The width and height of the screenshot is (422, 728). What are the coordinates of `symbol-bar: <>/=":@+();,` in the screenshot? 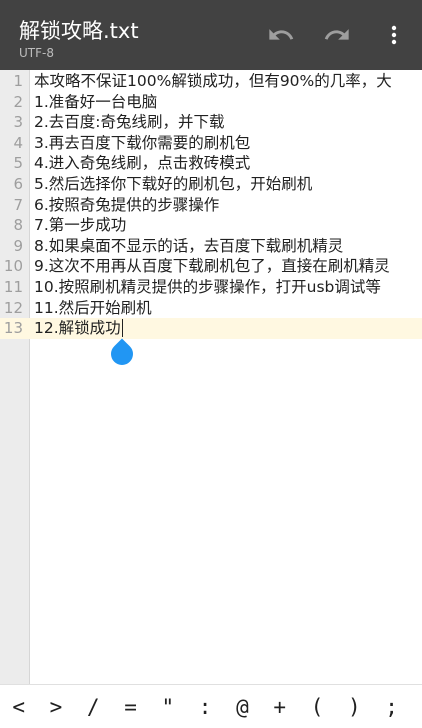 It's located at (211, 706).